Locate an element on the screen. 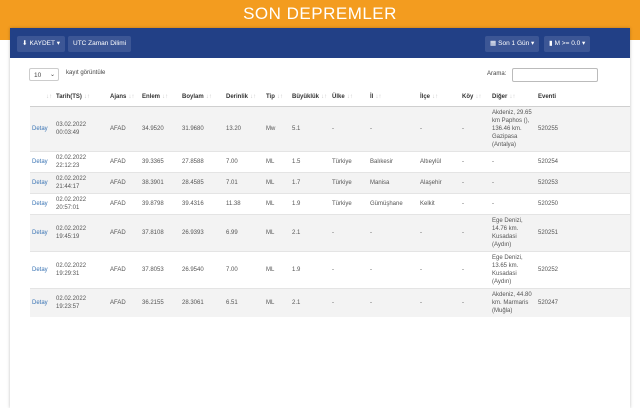  column-header-label: Boylam is located at coordinates (193, 97).